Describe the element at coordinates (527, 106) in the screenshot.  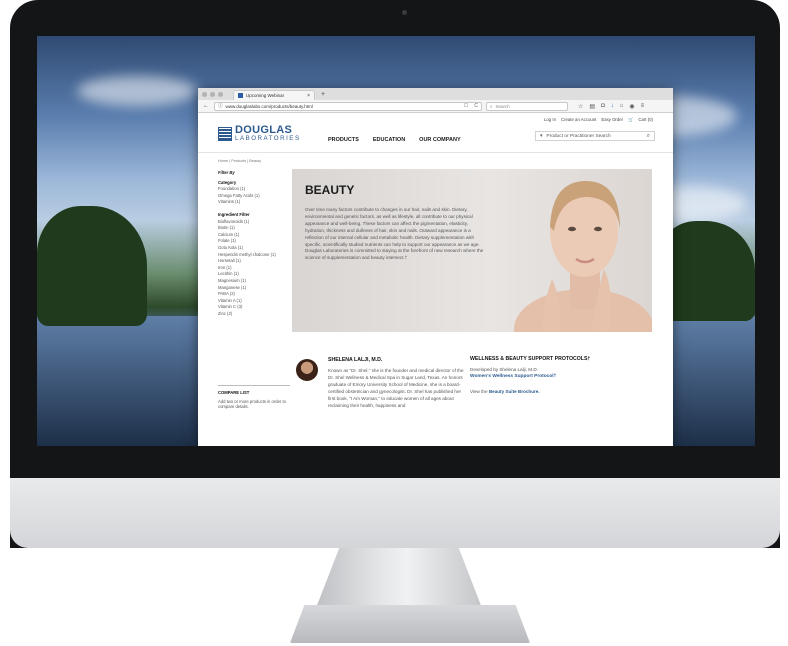
I see `search-input: ⌕ Search` at that location.